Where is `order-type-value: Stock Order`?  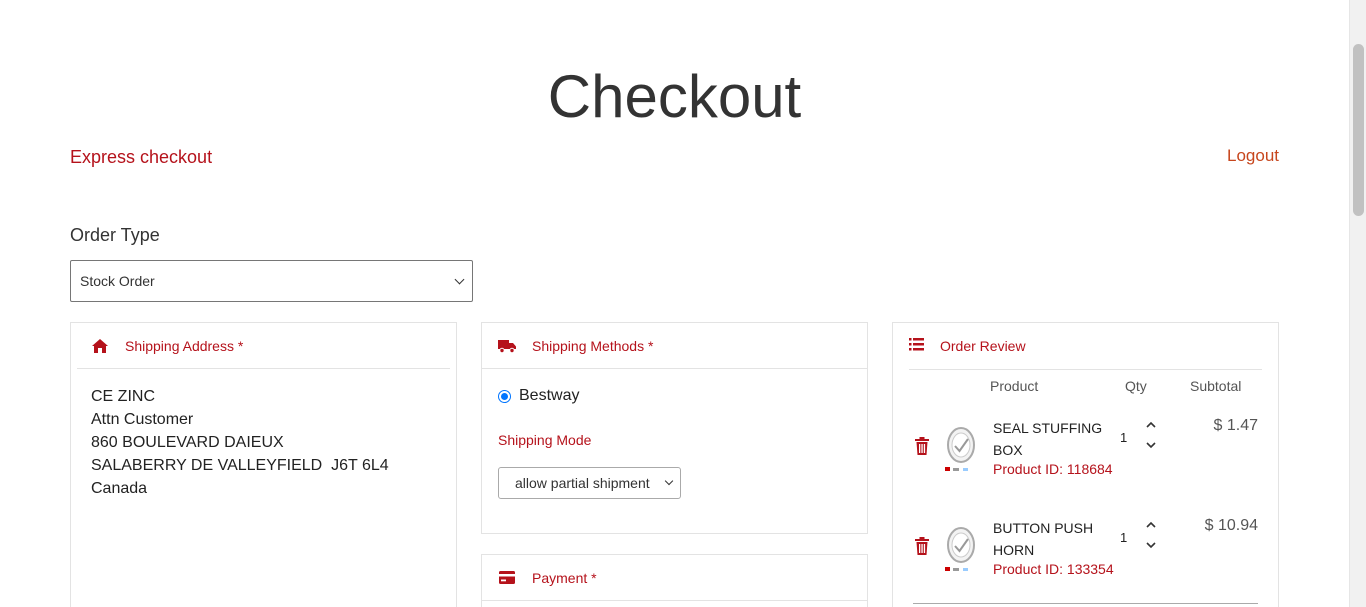 order-type-value: Stock Order is located at coordinates (117, 281).